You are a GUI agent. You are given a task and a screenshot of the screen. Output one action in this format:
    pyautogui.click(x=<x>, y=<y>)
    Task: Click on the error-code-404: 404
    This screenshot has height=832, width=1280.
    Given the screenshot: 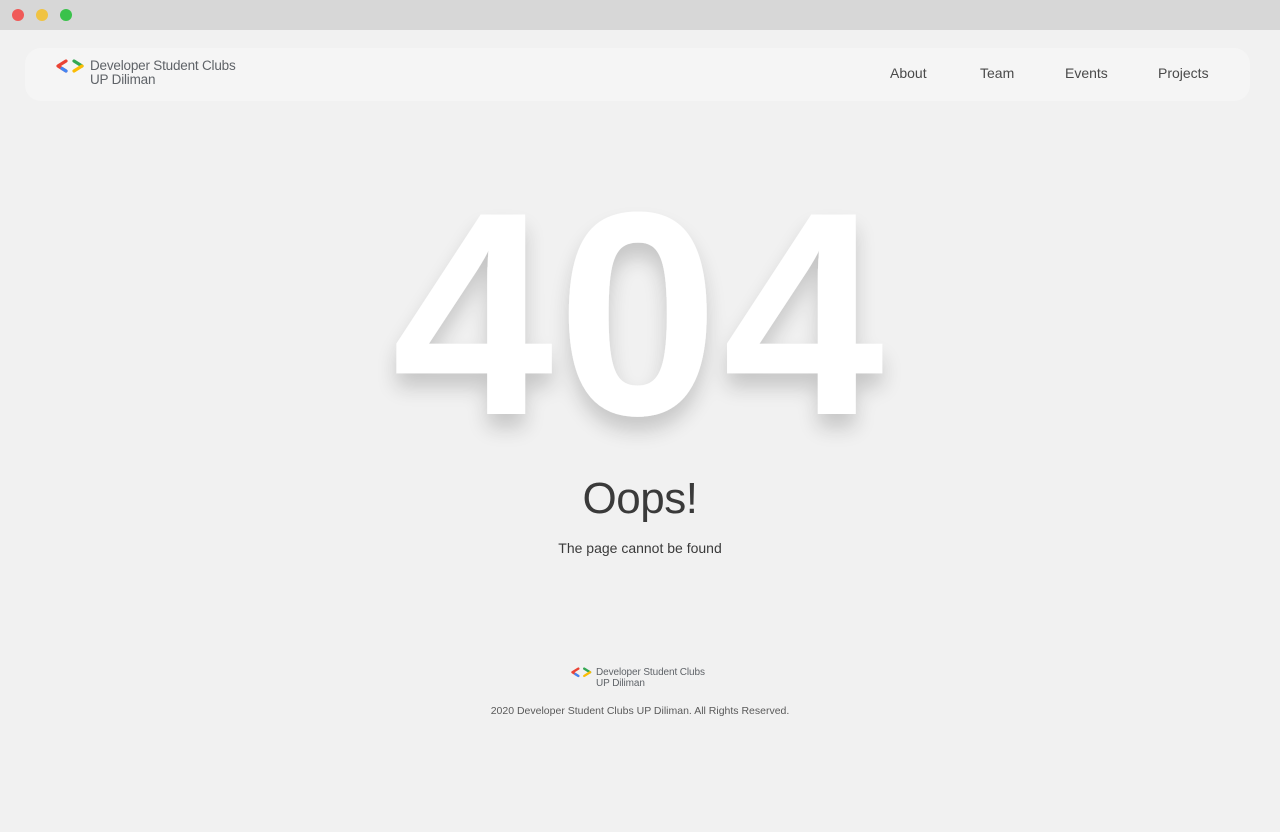 What is the action you would take?
    pyautogui.click(x=640, y=310)
    